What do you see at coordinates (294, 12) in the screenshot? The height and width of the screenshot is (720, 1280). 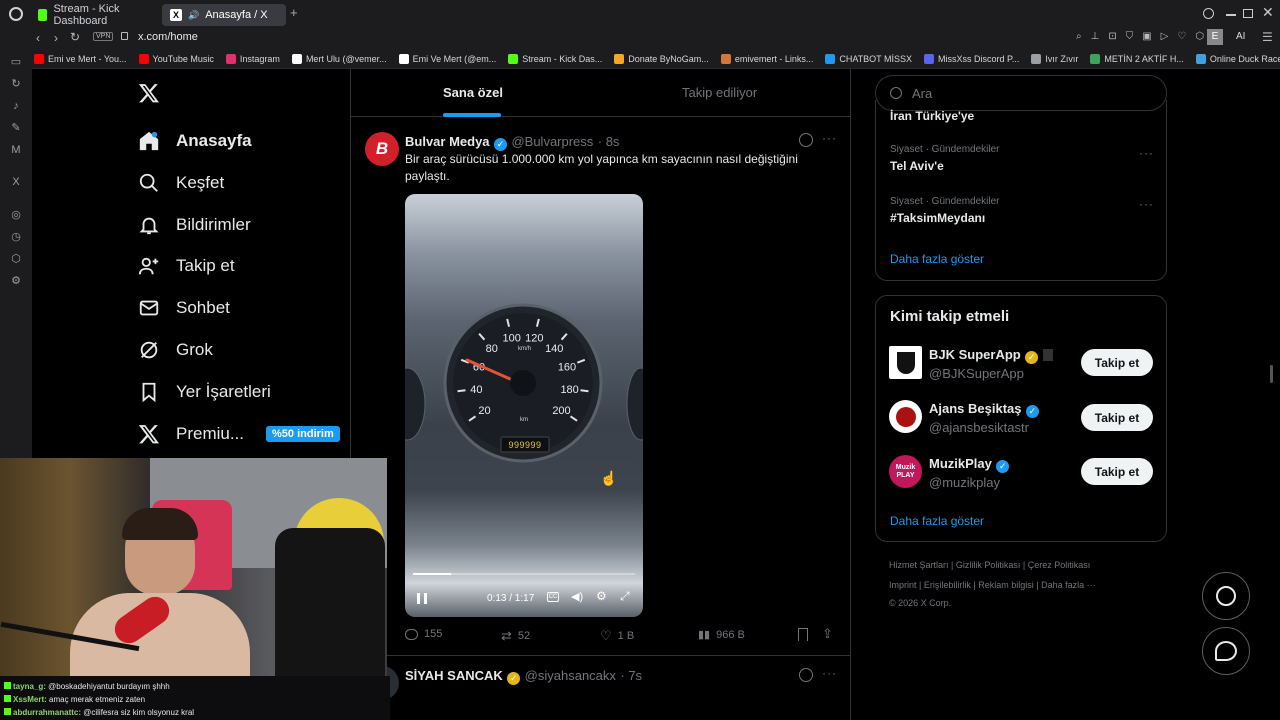 I see `new-tab-button: +` at bounding box center [294, 12].